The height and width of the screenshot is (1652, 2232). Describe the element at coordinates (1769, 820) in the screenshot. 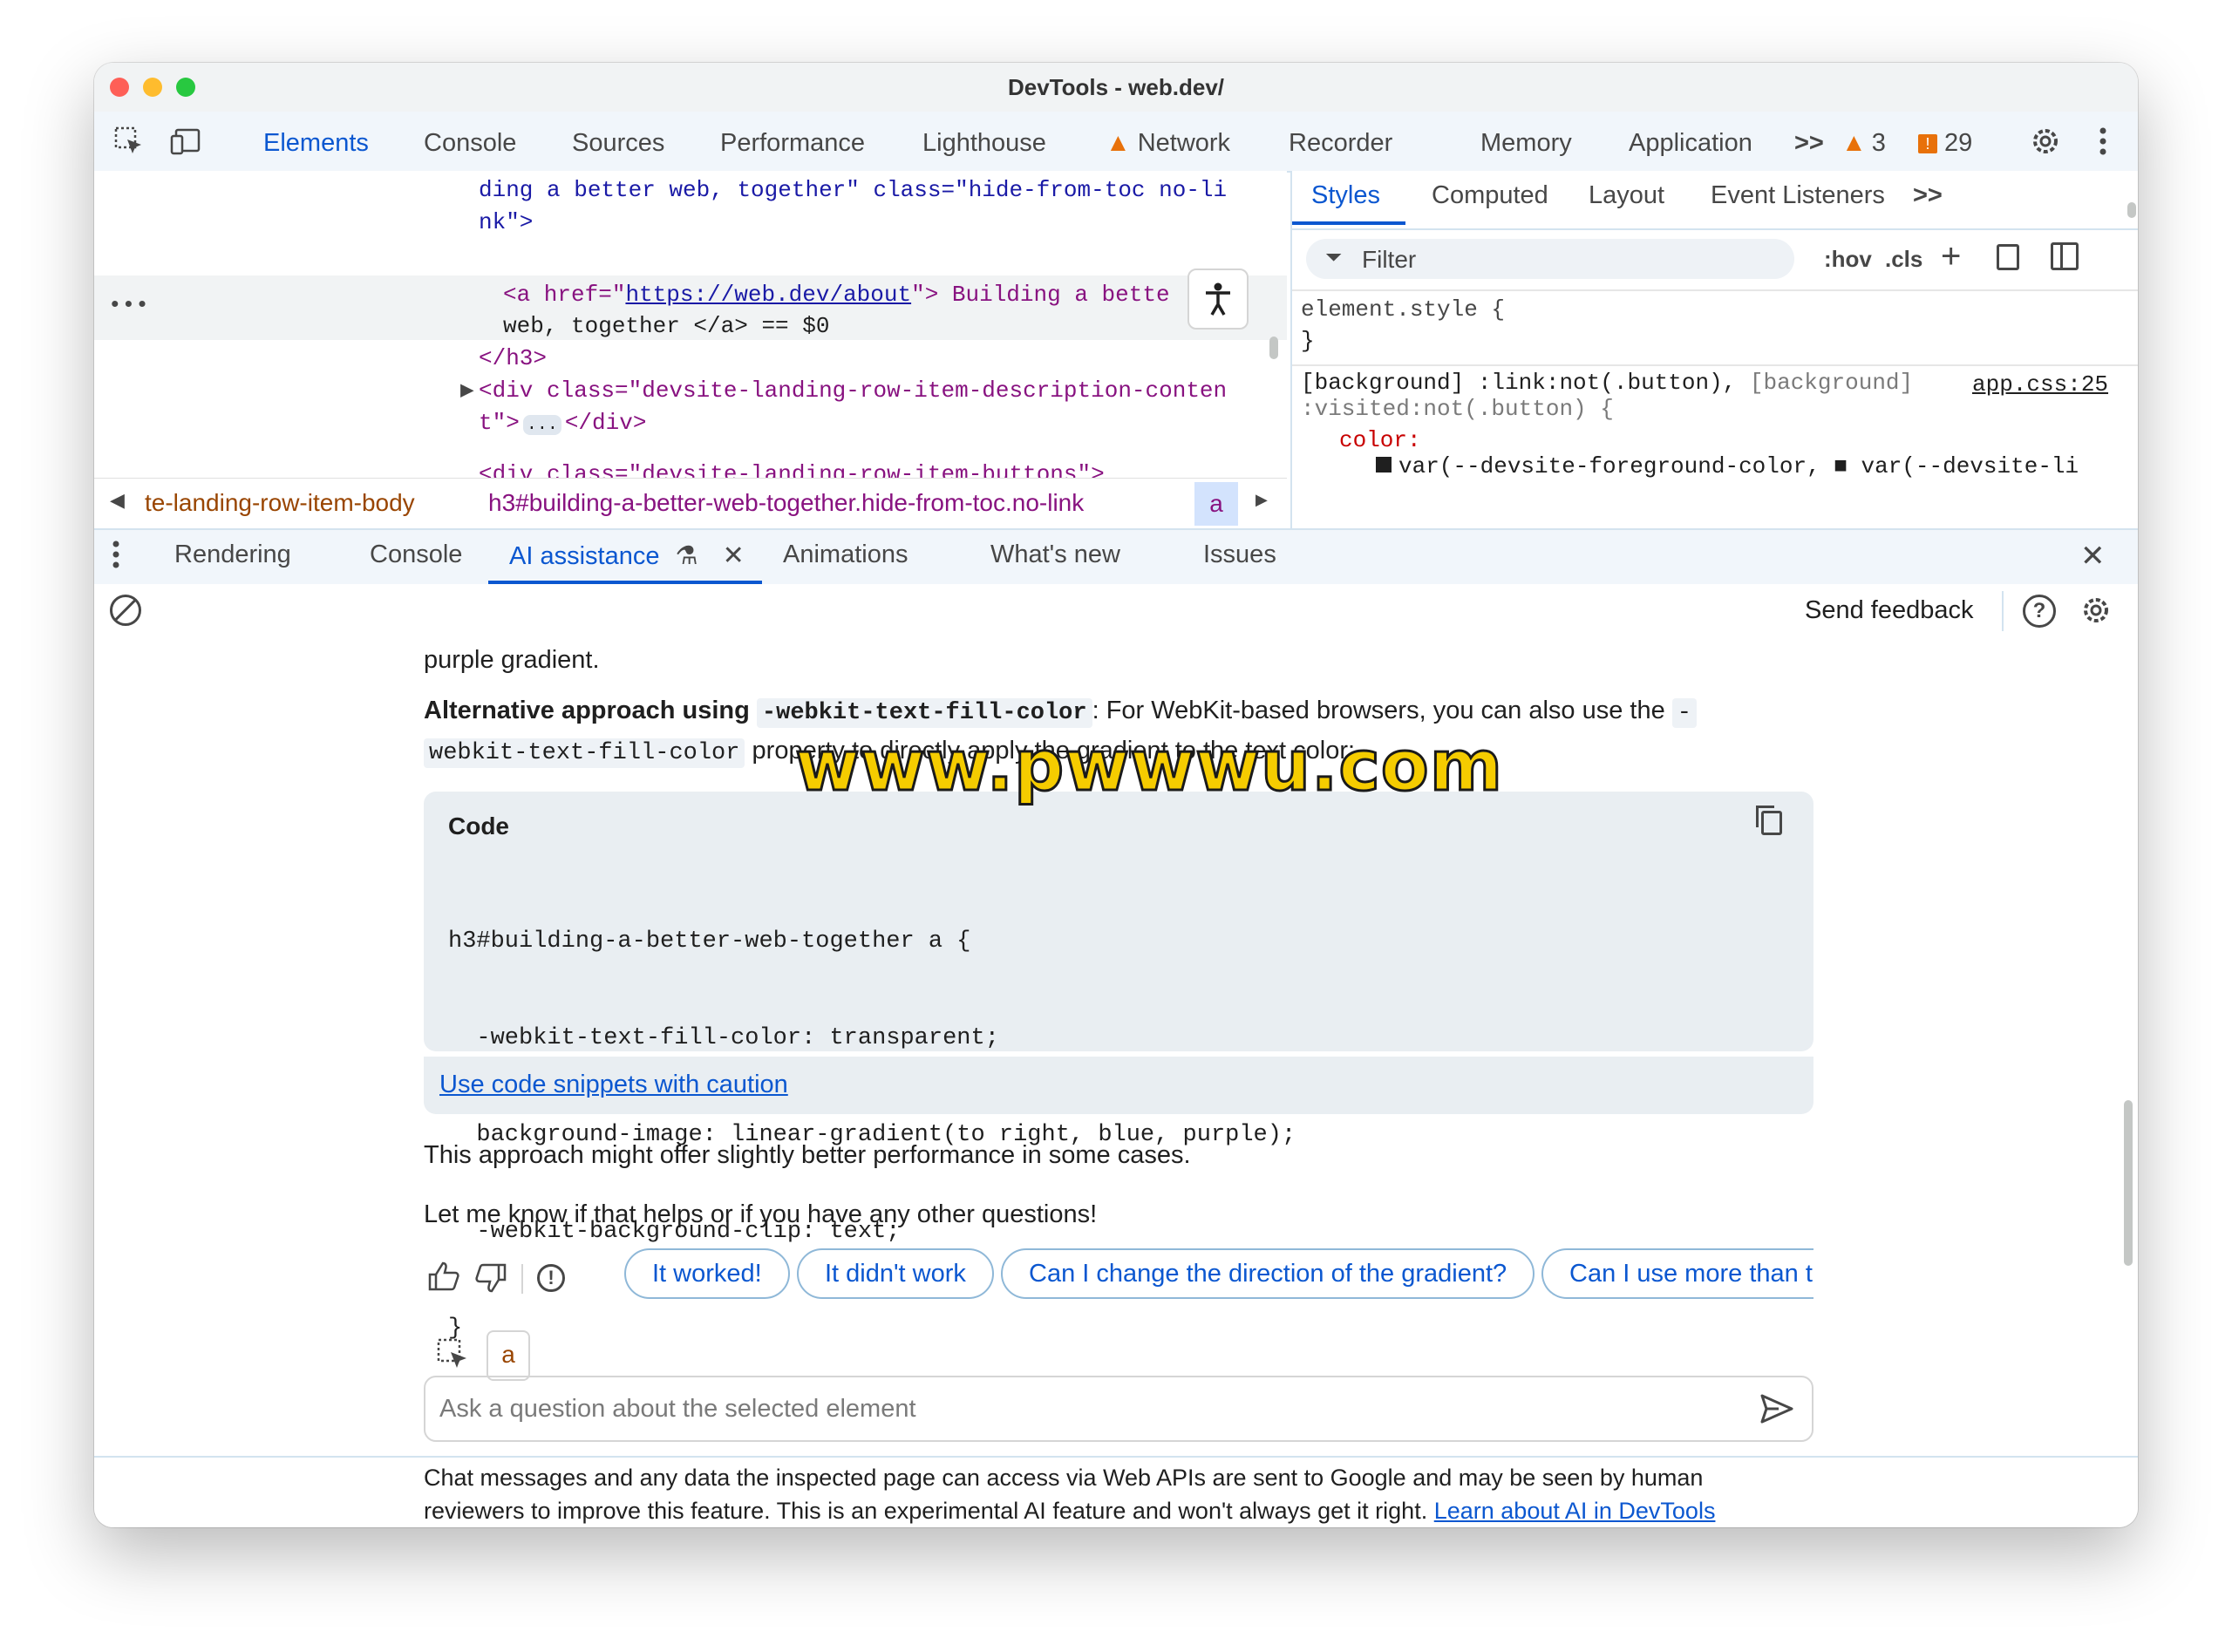

I see `copy-icon` at that location.